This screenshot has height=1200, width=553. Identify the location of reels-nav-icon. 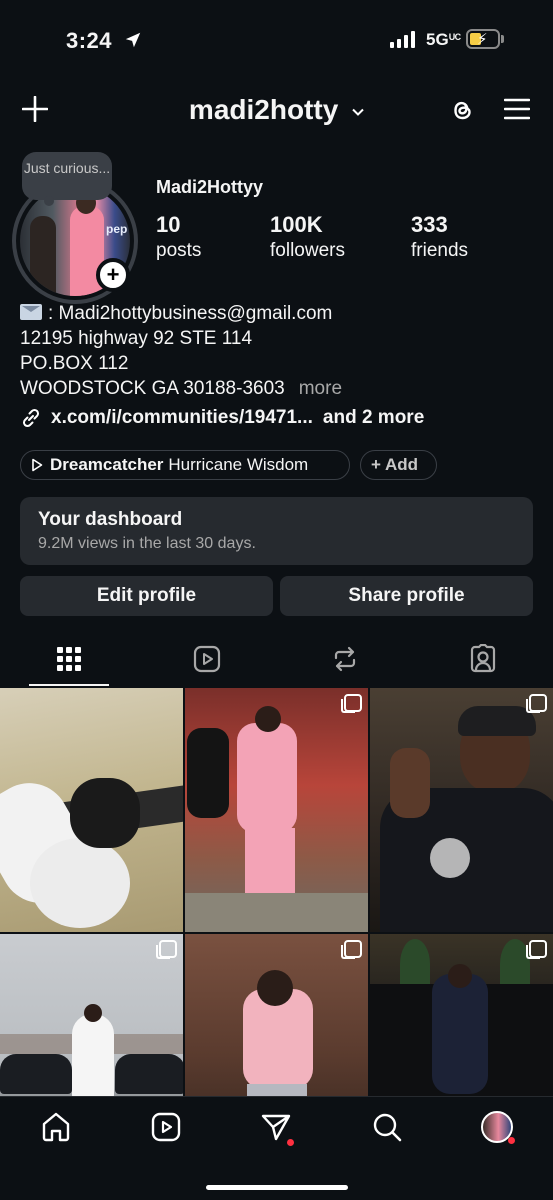
(166, 1127).